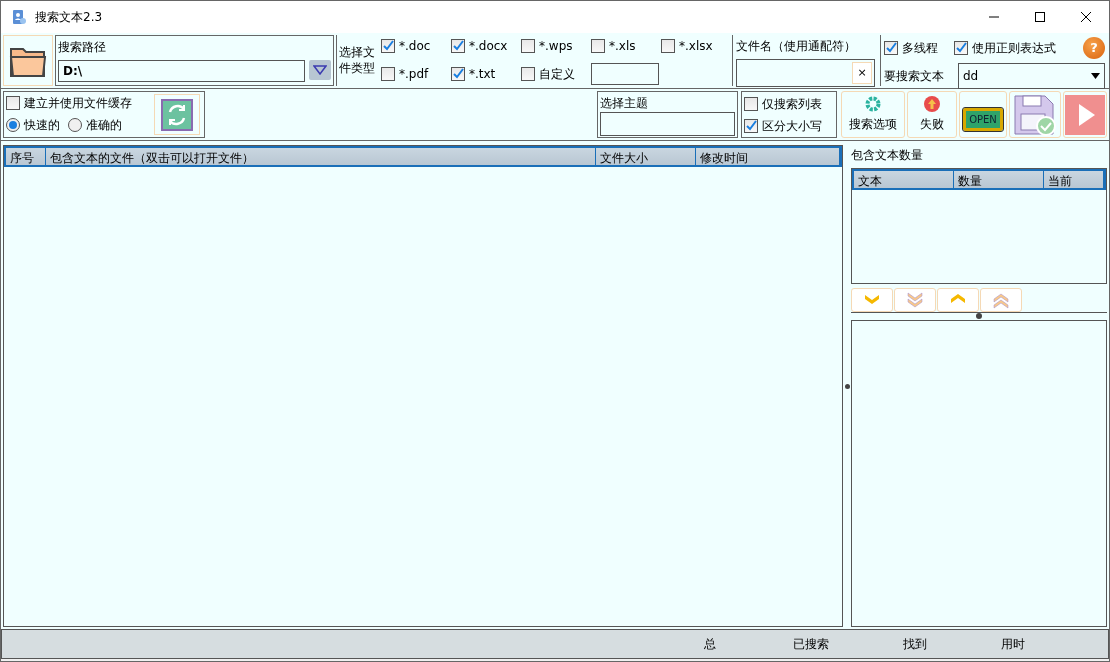 The height and width of the screenshot is (662, 1110). I want to click on file-type-label: *.txt, so click(482, 74).